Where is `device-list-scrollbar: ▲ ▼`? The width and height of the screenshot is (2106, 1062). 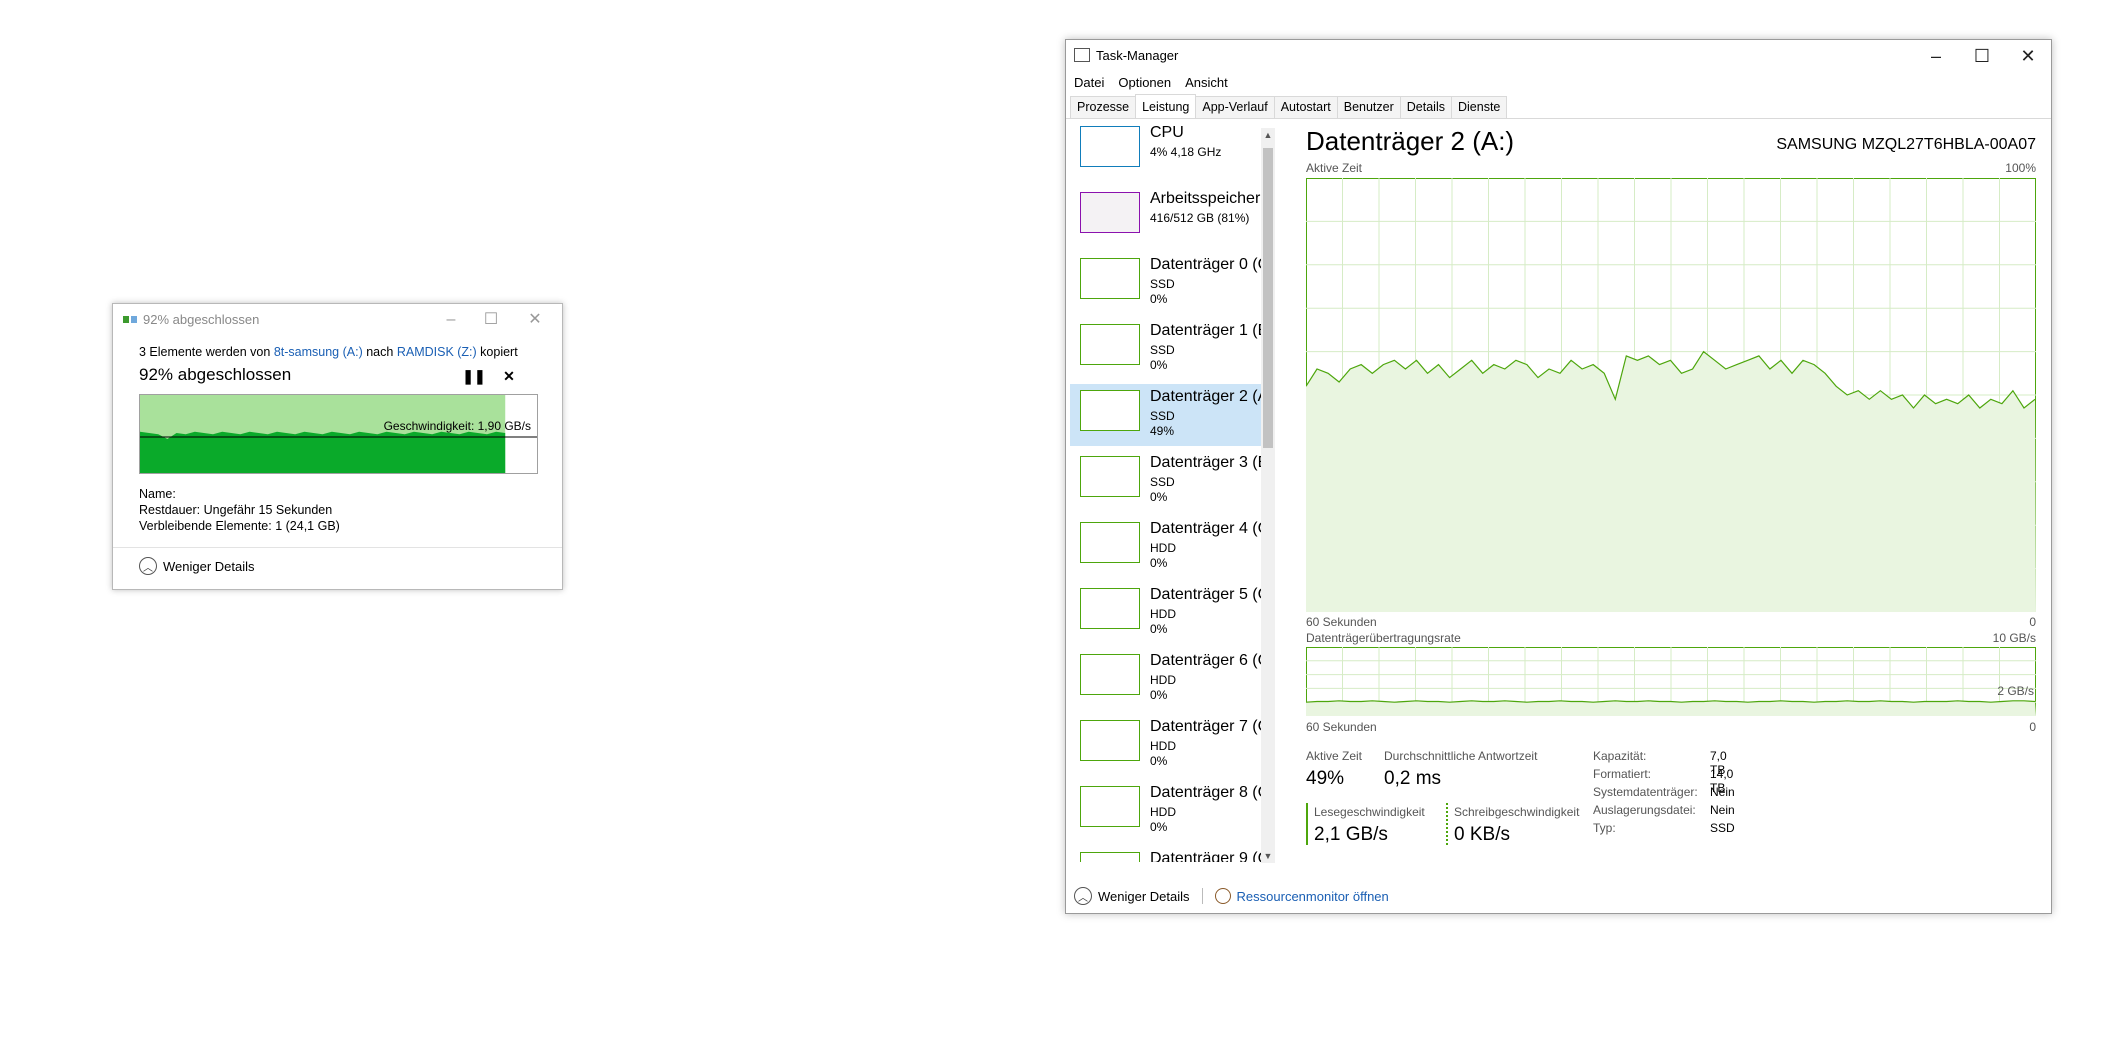 device-list-scrollbar: ▲ ▼ is located at coordinates (1268, 495).